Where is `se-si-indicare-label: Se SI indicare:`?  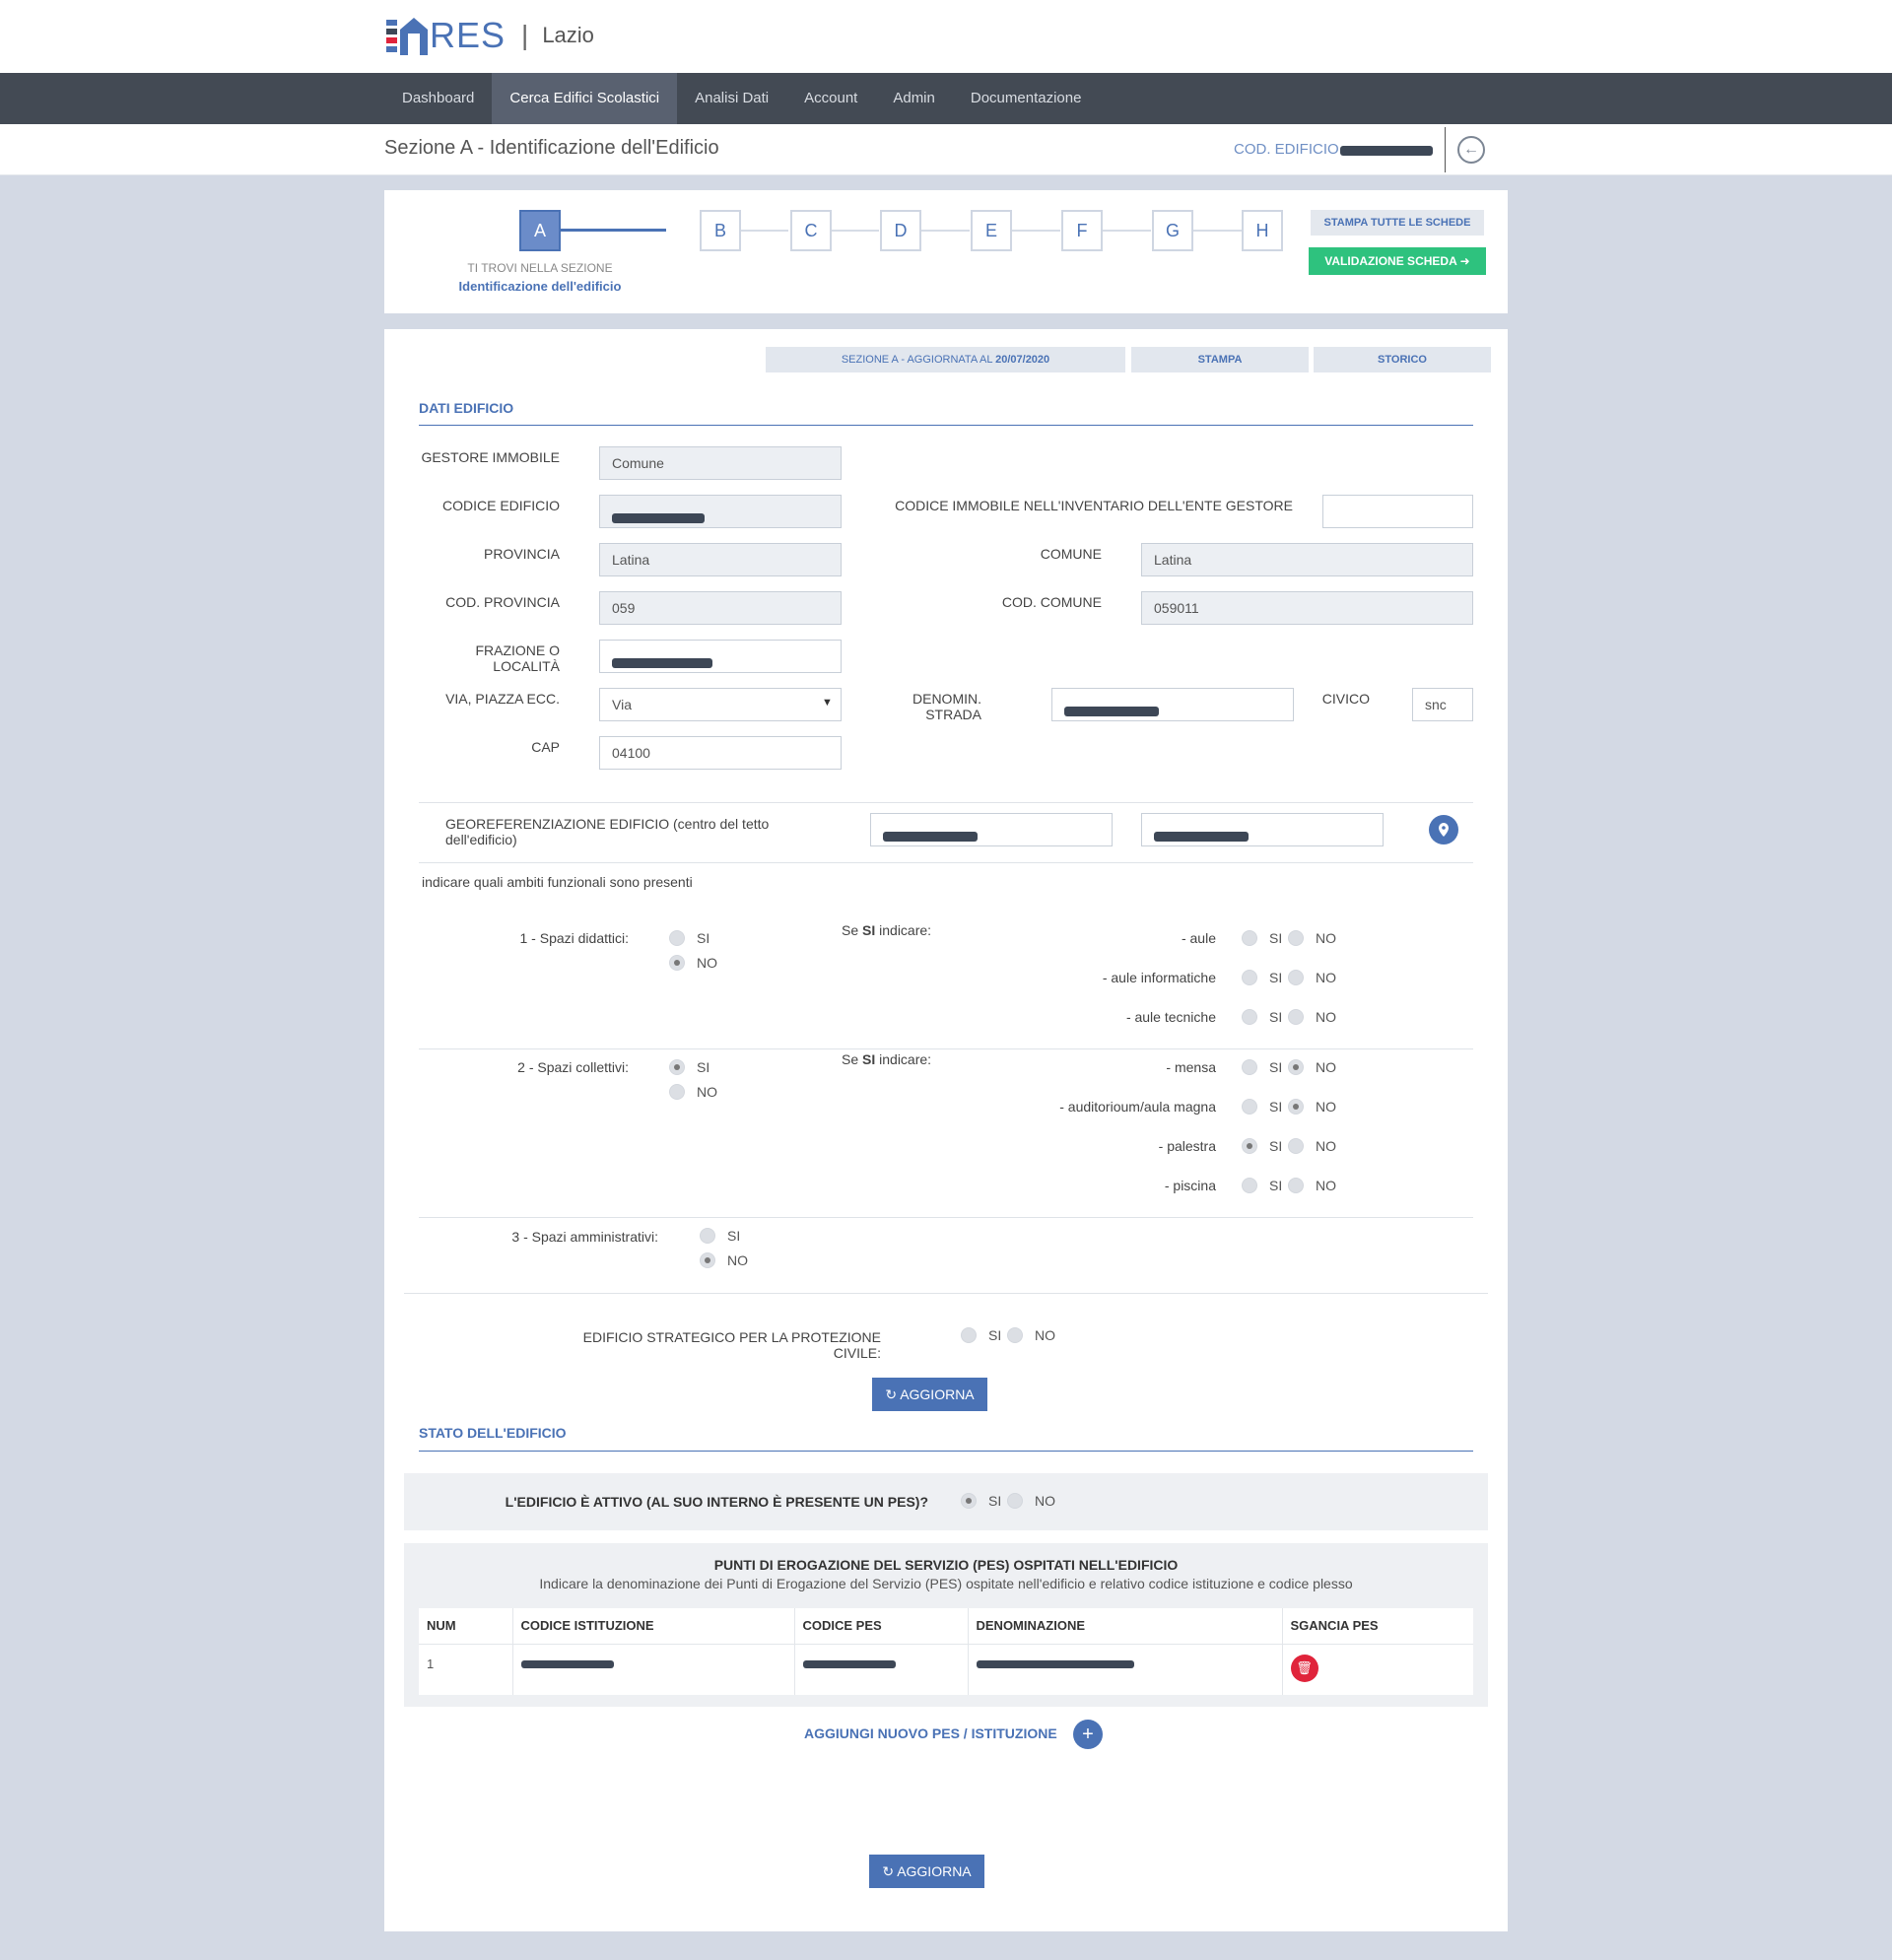
se-si-indicare-label: Se SI indicare: is located at coordinates (887, 930).